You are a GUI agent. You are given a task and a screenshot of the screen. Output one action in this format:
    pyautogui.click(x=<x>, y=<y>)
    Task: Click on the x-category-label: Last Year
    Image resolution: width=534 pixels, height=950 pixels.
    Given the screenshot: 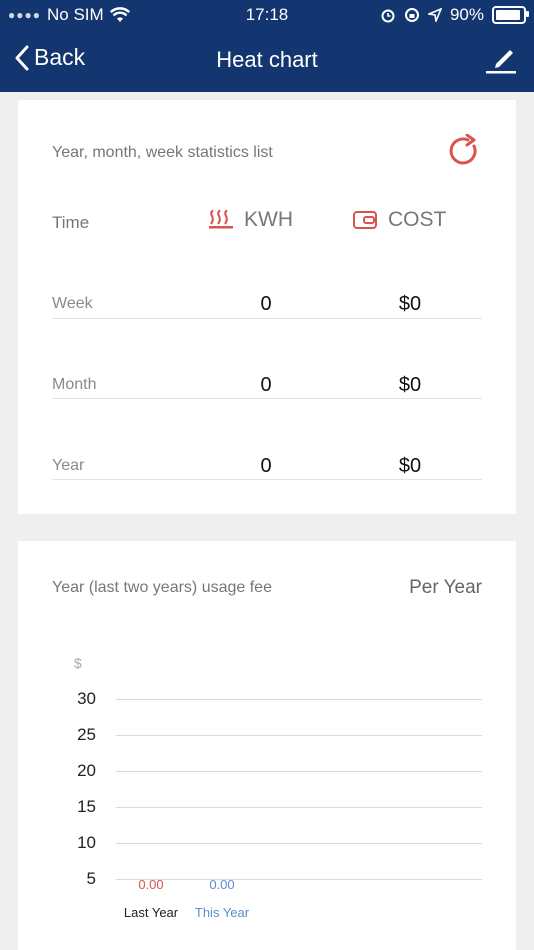 What is the action you would take?
    pyautogui.click(x=151, y=912)
    